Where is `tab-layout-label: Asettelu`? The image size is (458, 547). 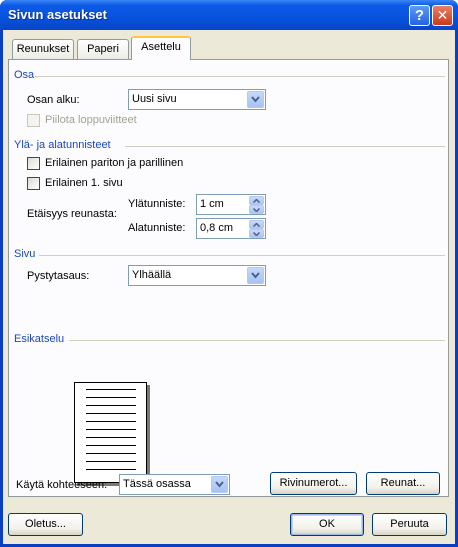
tab-layout-label: Asettelu is located at coordinates (161, 47).